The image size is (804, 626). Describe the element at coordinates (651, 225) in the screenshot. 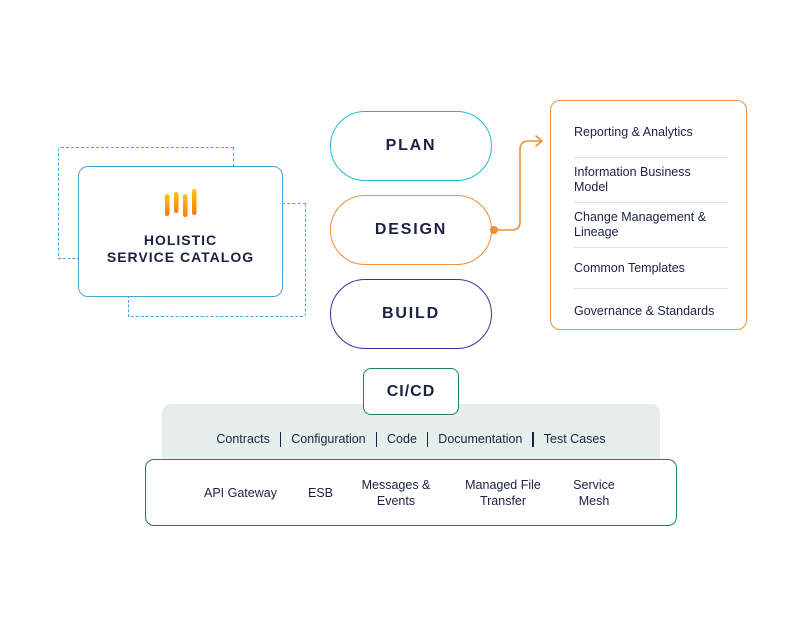

I see `design-item: Change Management & Lineage` at that location.